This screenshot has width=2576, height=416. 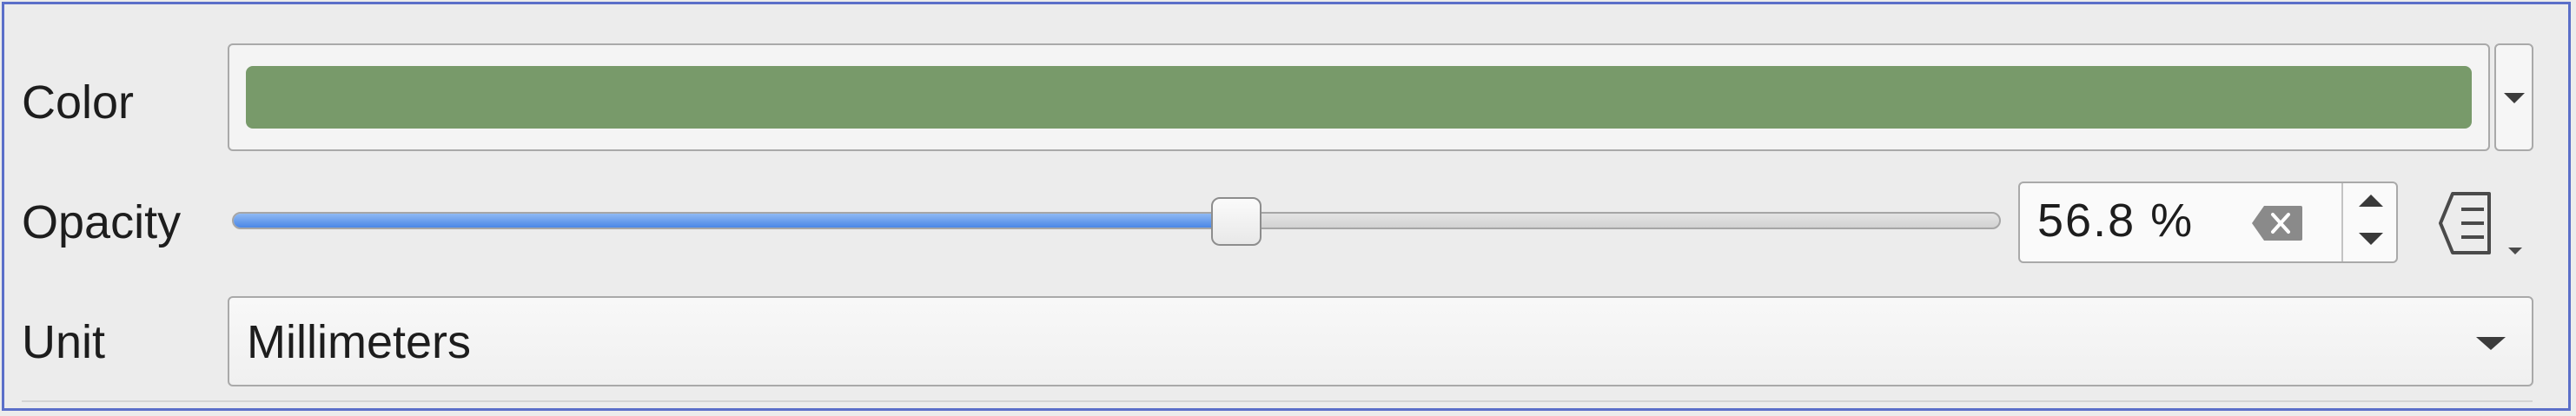 I want to click on opacity-slider-track, so click(x=1116, y=220).